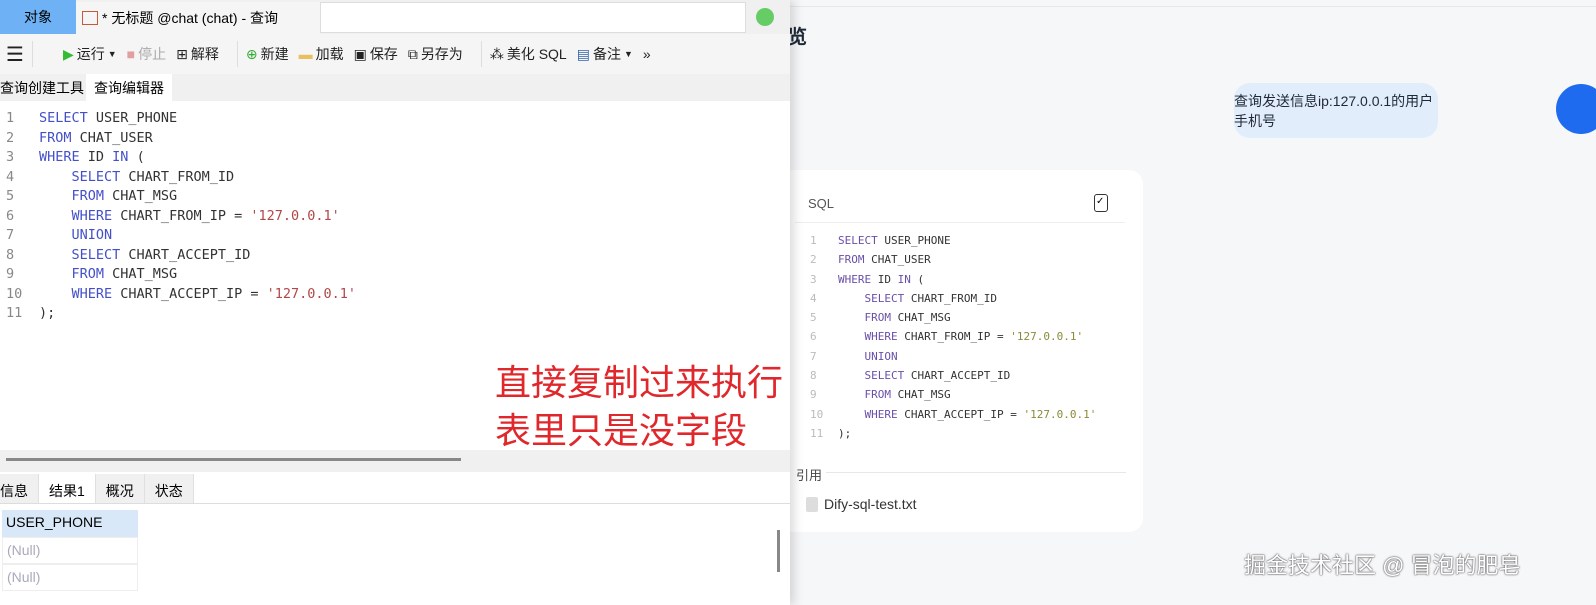  What do you see at coordinates (198, 18) in the screenshot?
I see `tab-query: * 无标题 @chat (chat) - 查询` at bounding box center [198, 18].